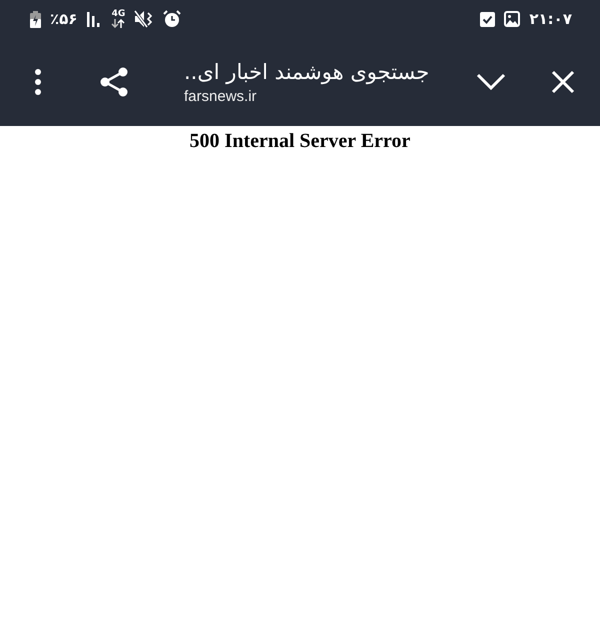 The image size is (600, 637). Describe the element at coordinates (114, 82) in the screenshot. I see `share-icon` at that location.